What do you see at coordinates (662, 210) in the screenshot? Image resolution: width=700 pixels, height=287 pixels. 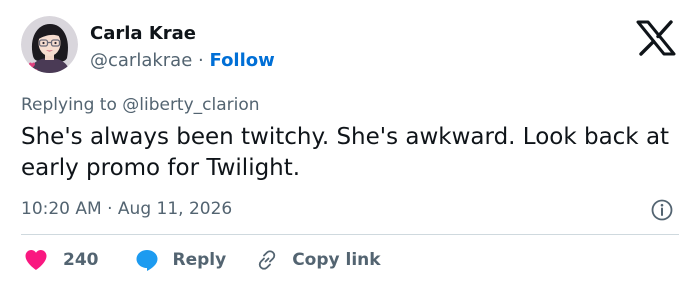 I see `info-icon` at bounding box center [662, 210].